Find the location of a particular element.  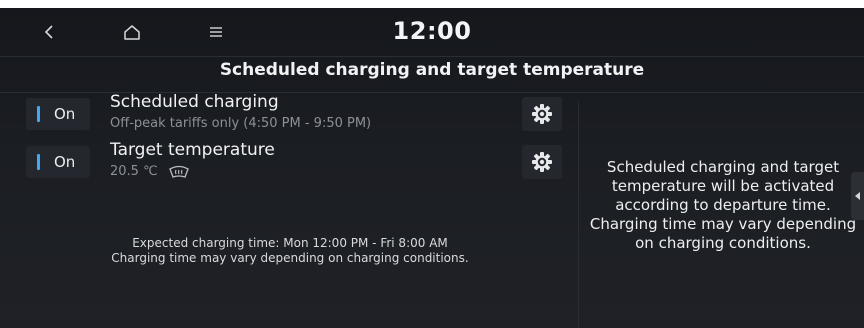

target-temperature-title: Target temperature is located at coordinates (192, 150).